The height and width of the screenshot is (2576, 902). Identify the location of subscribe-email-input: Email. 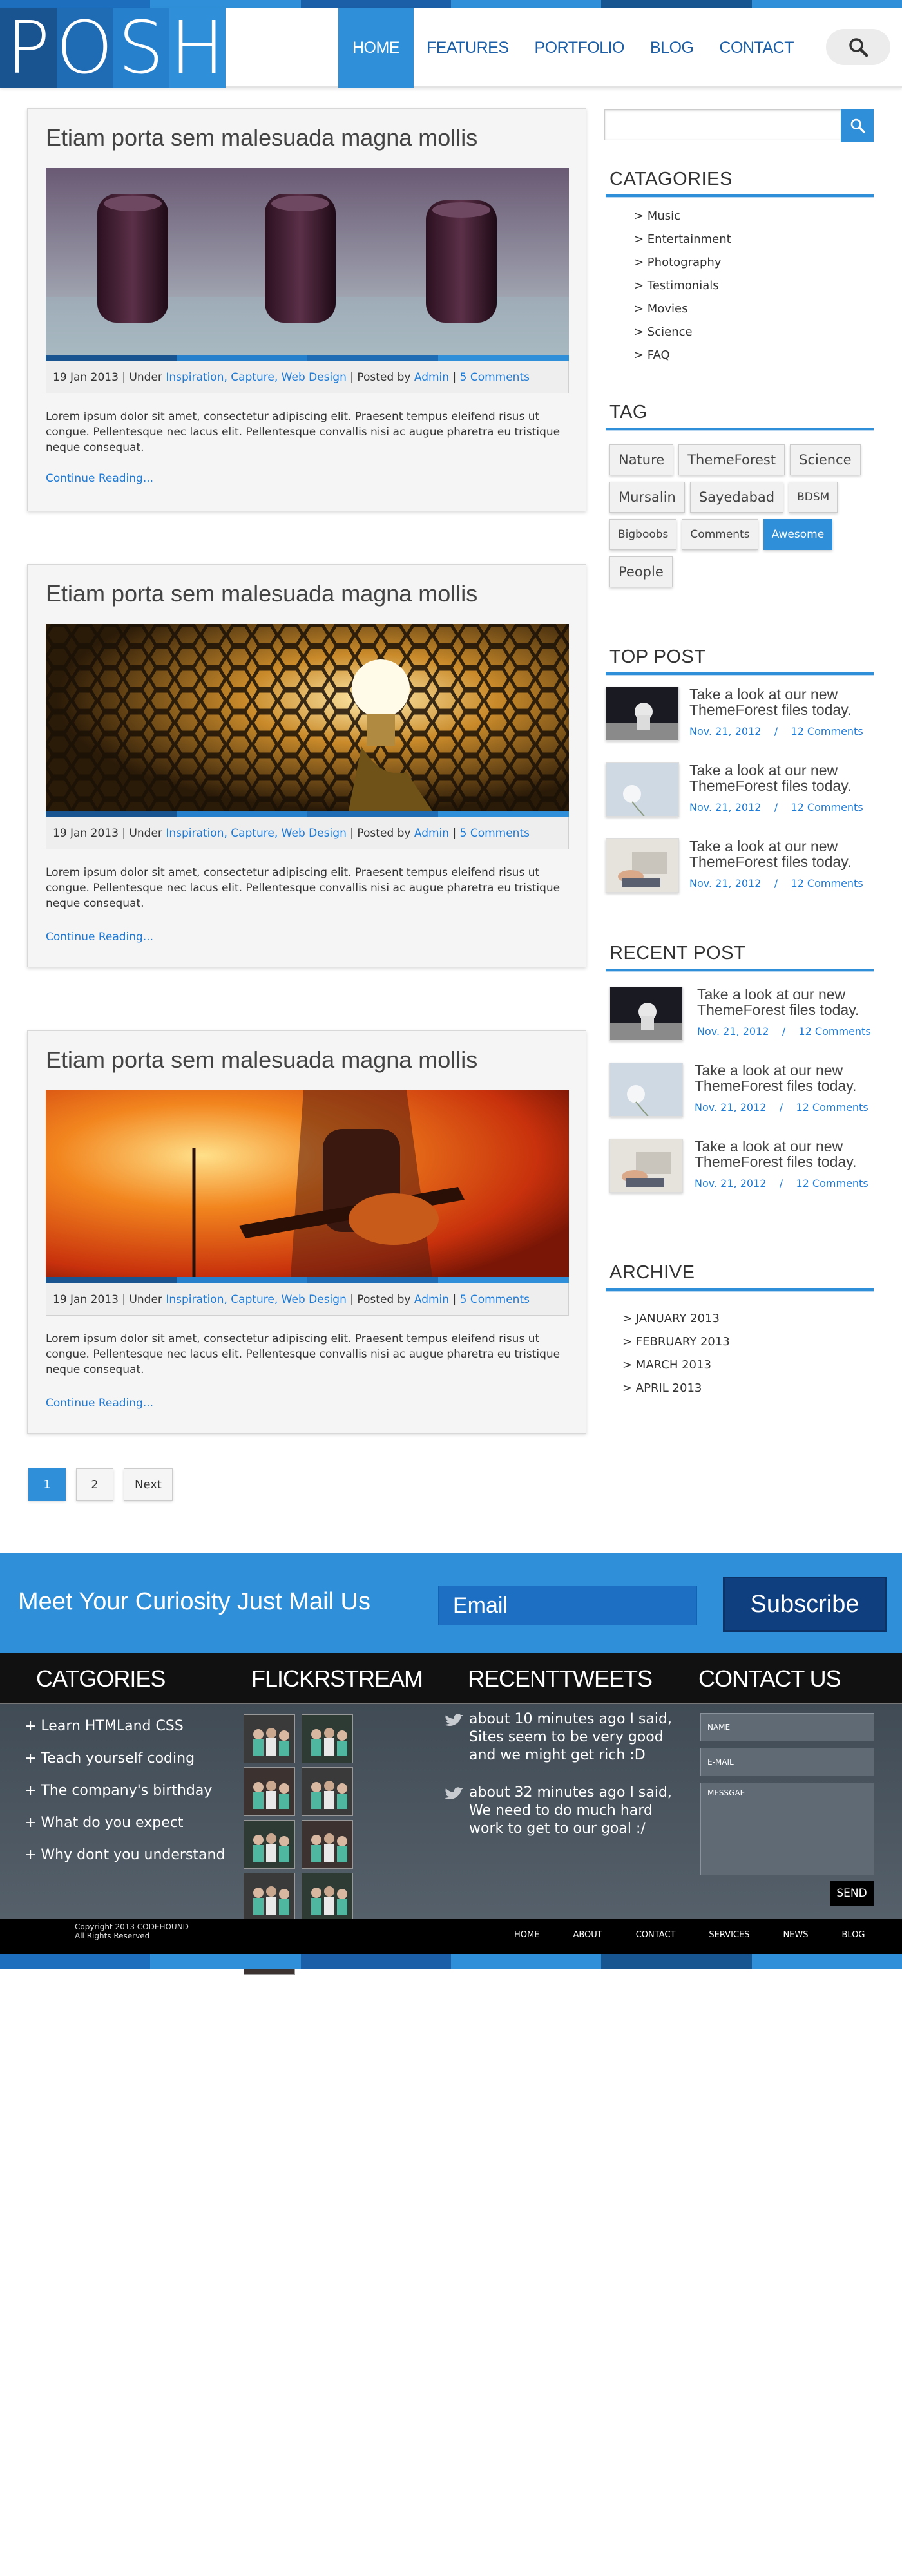
(567, 1605).